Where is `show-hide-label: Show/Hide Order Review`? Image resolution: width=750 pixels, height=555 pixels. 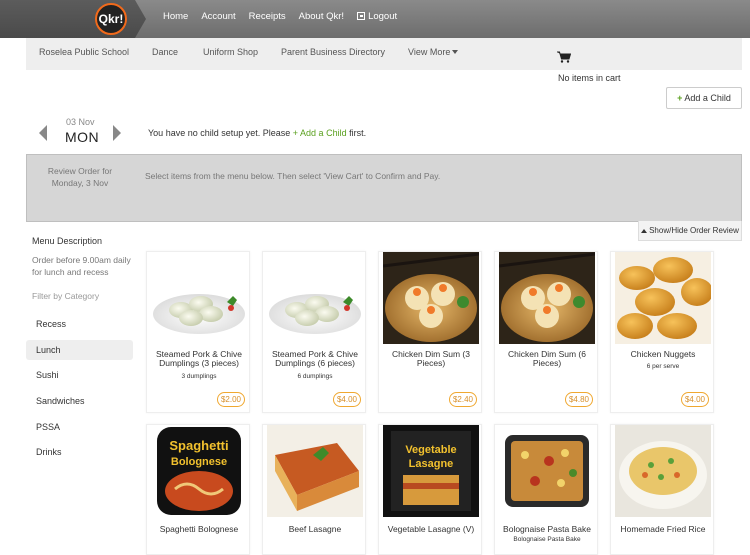 show-hide-label: Show/Hide Order Review is located at coordinates (694, 230).